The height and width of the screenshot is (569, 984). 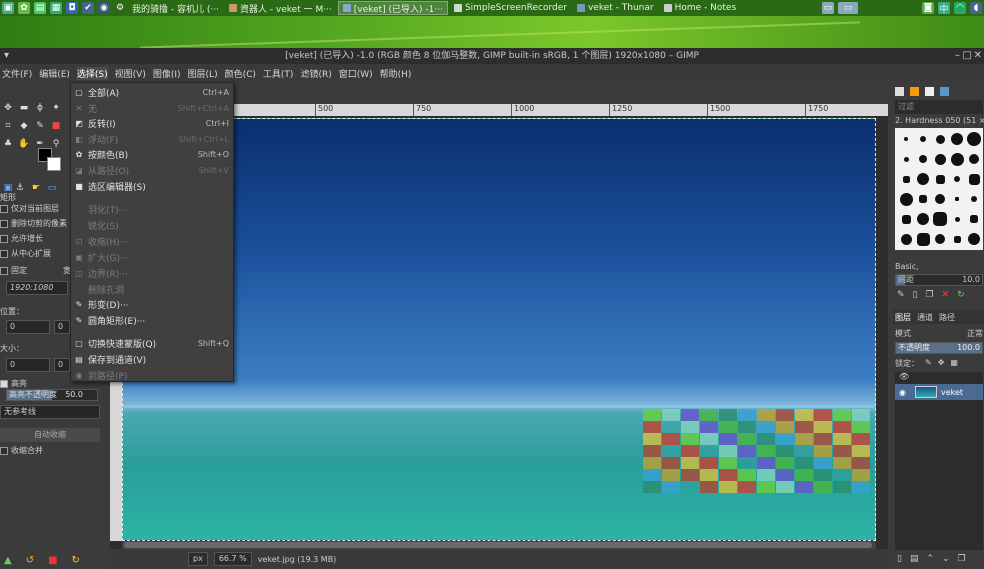 I want to click on window-menu-icon: ▾, so click(x=6, y=56).